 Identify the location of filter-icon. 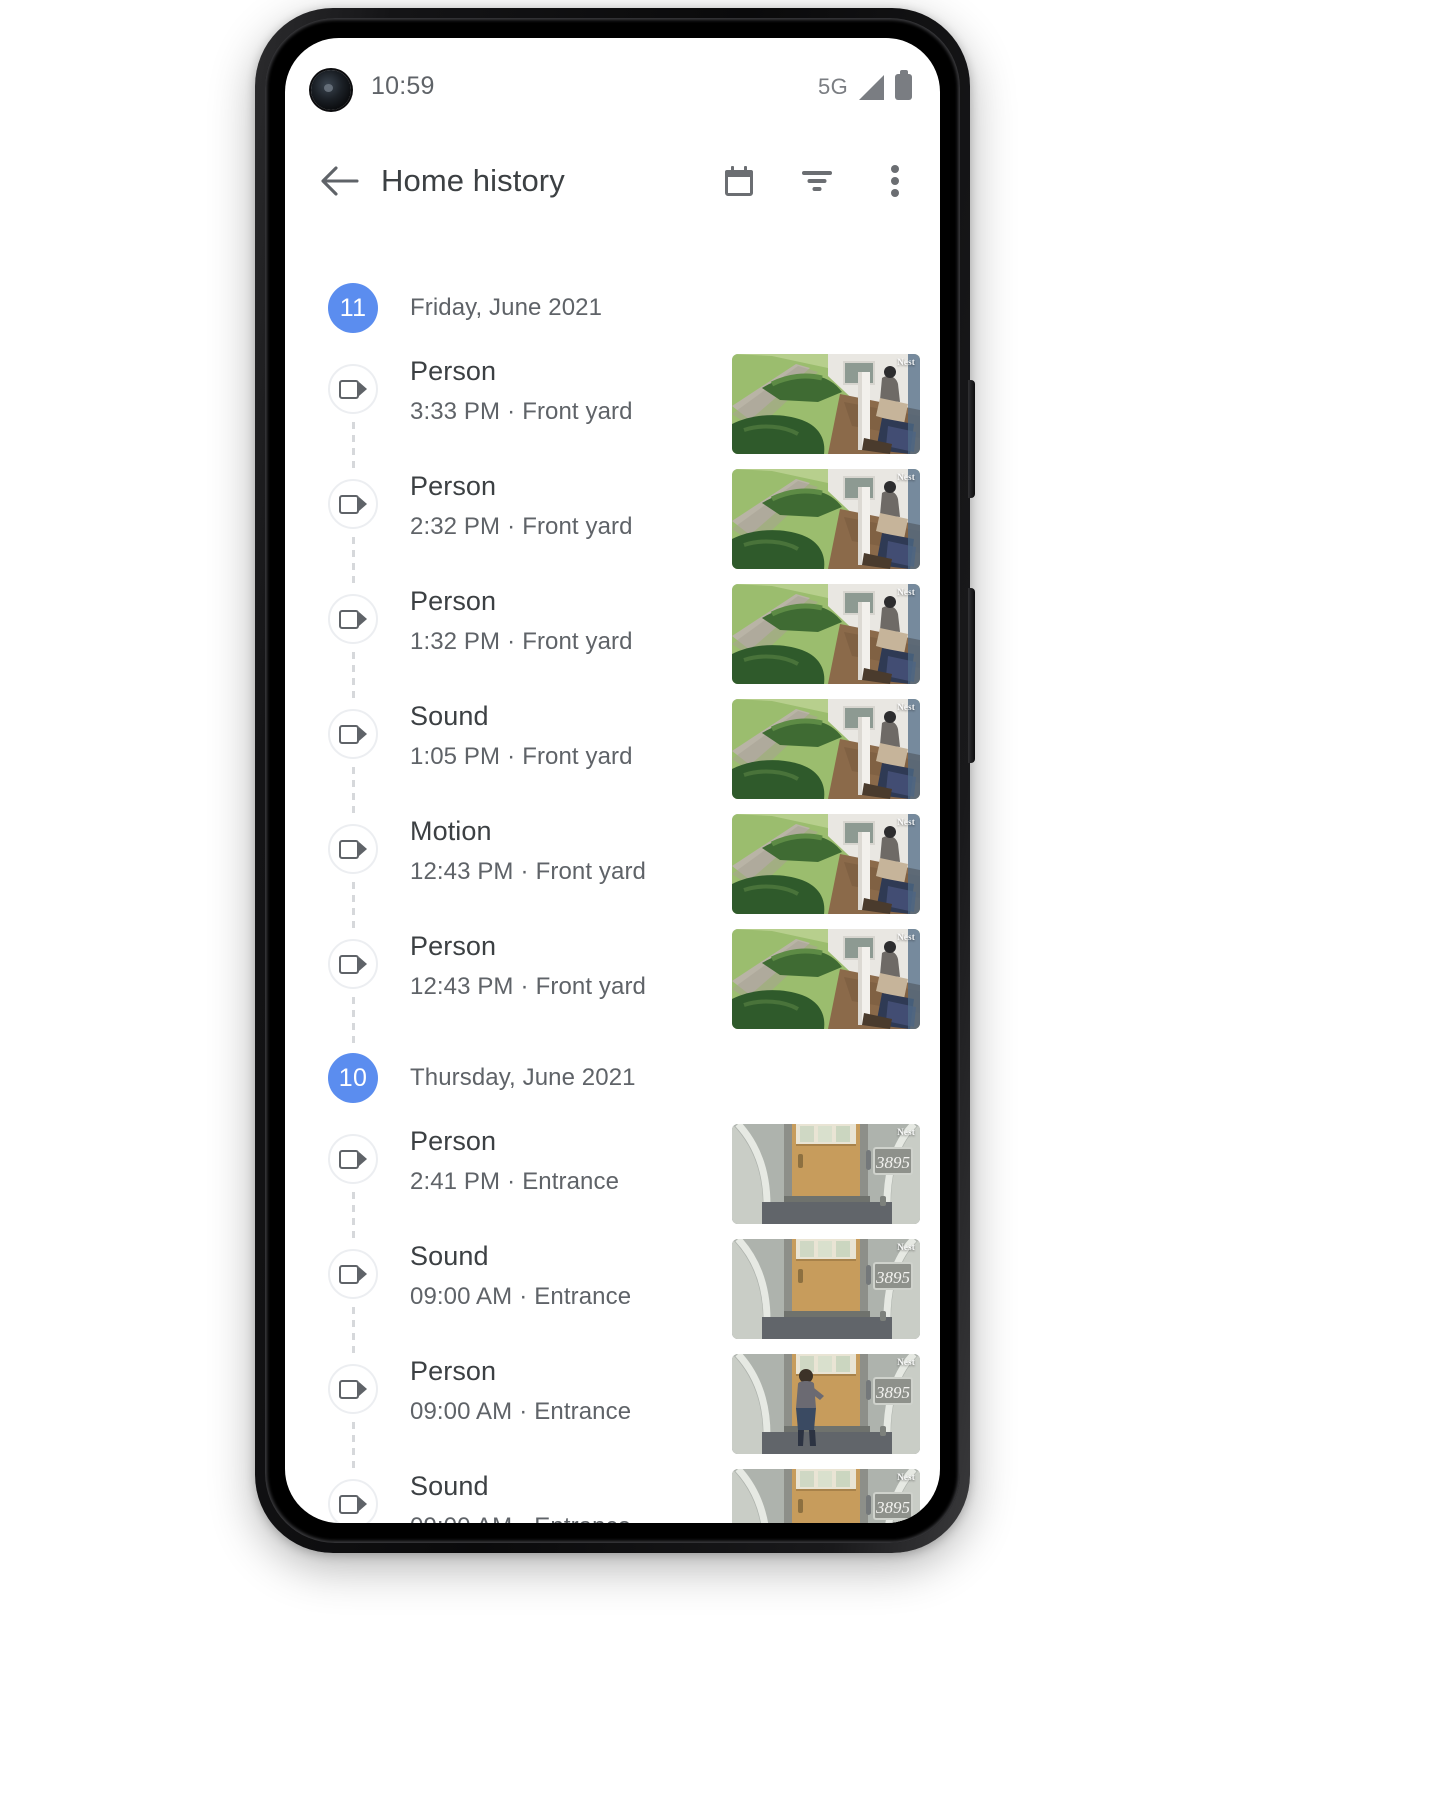
(817, 181).